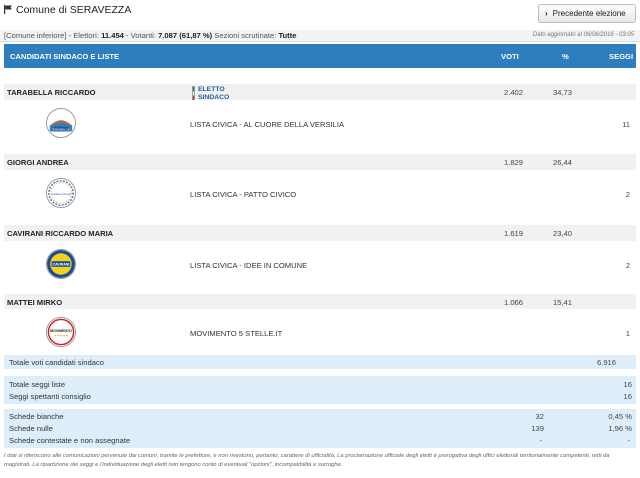 This screenshot has height=478, width=640. What do you see at coordinates (60, 233) in the screenshot?
I see `candidate-name: CAVIRANI RICCARDO MARIA` at bounding box center [60, 233].